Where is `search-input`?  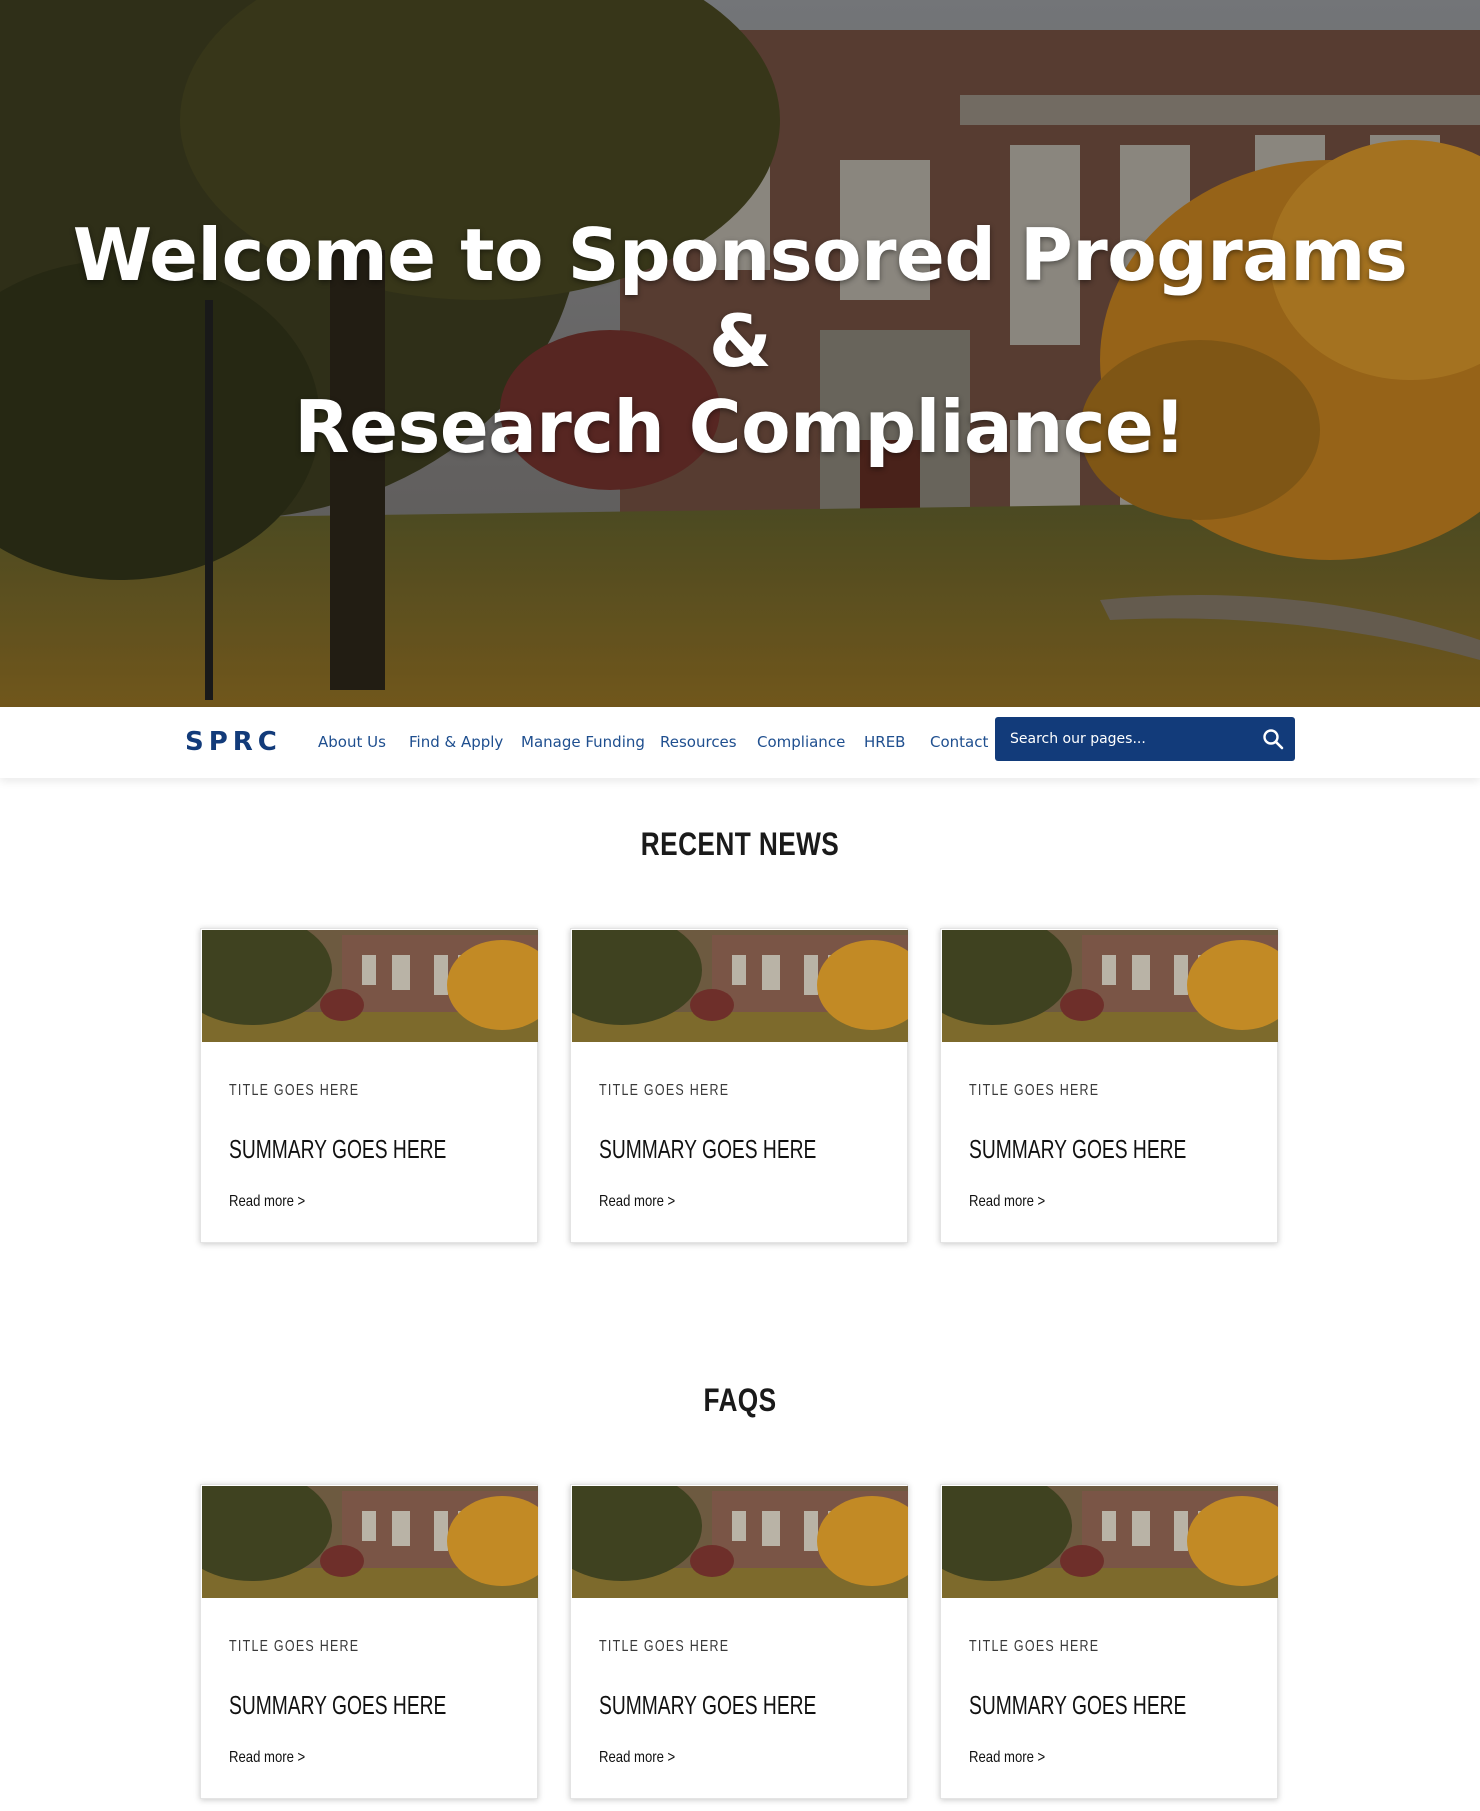
search-input is located at coordinates (1120, 739).